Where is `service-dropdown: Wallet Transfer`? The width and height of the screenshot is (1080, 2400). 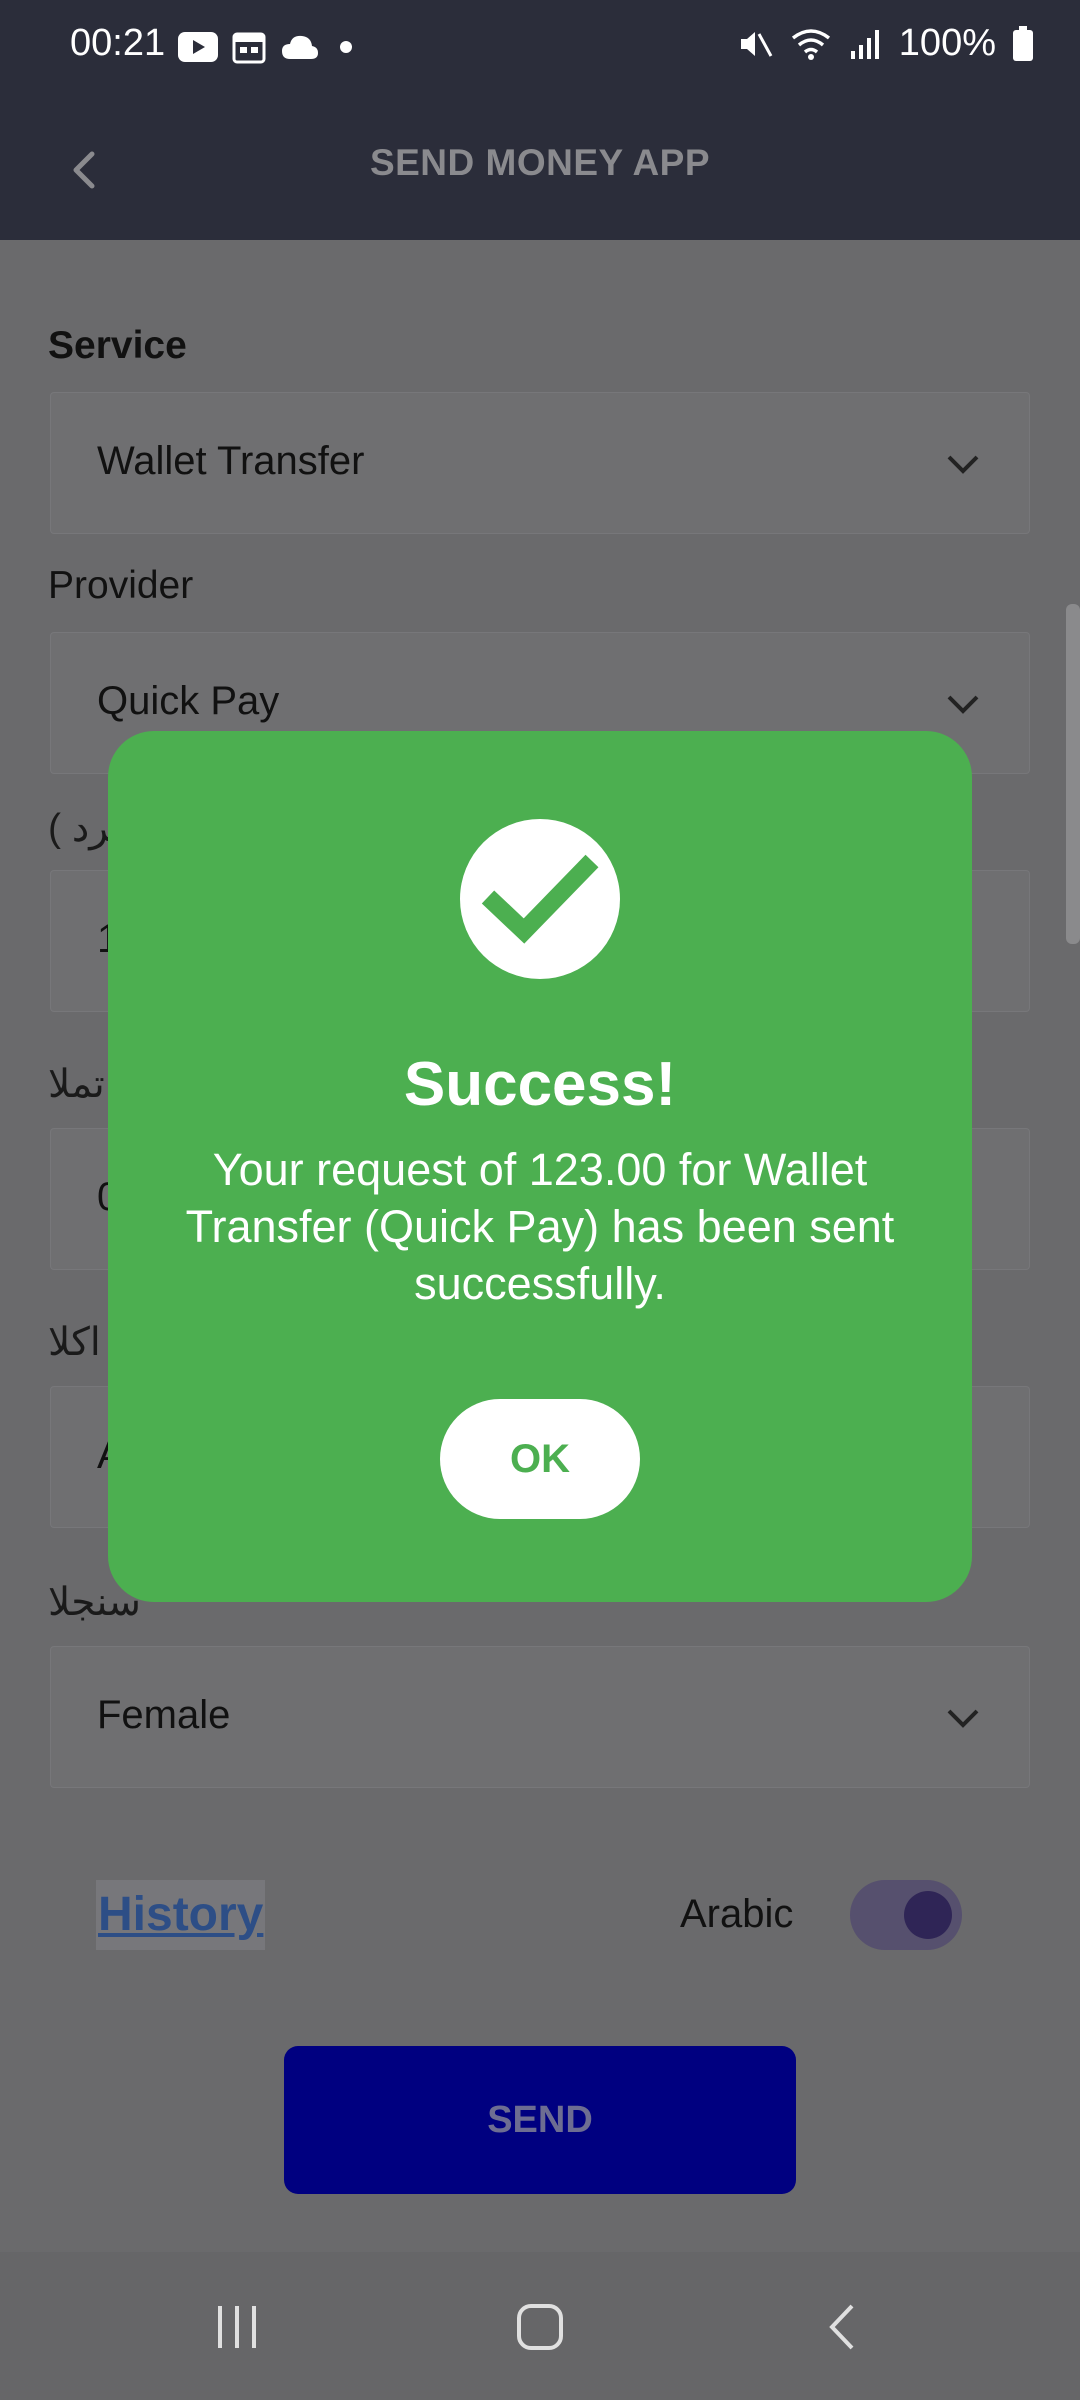
service-dropdown: Wallet Transfer is located at coordinates (540, 463).